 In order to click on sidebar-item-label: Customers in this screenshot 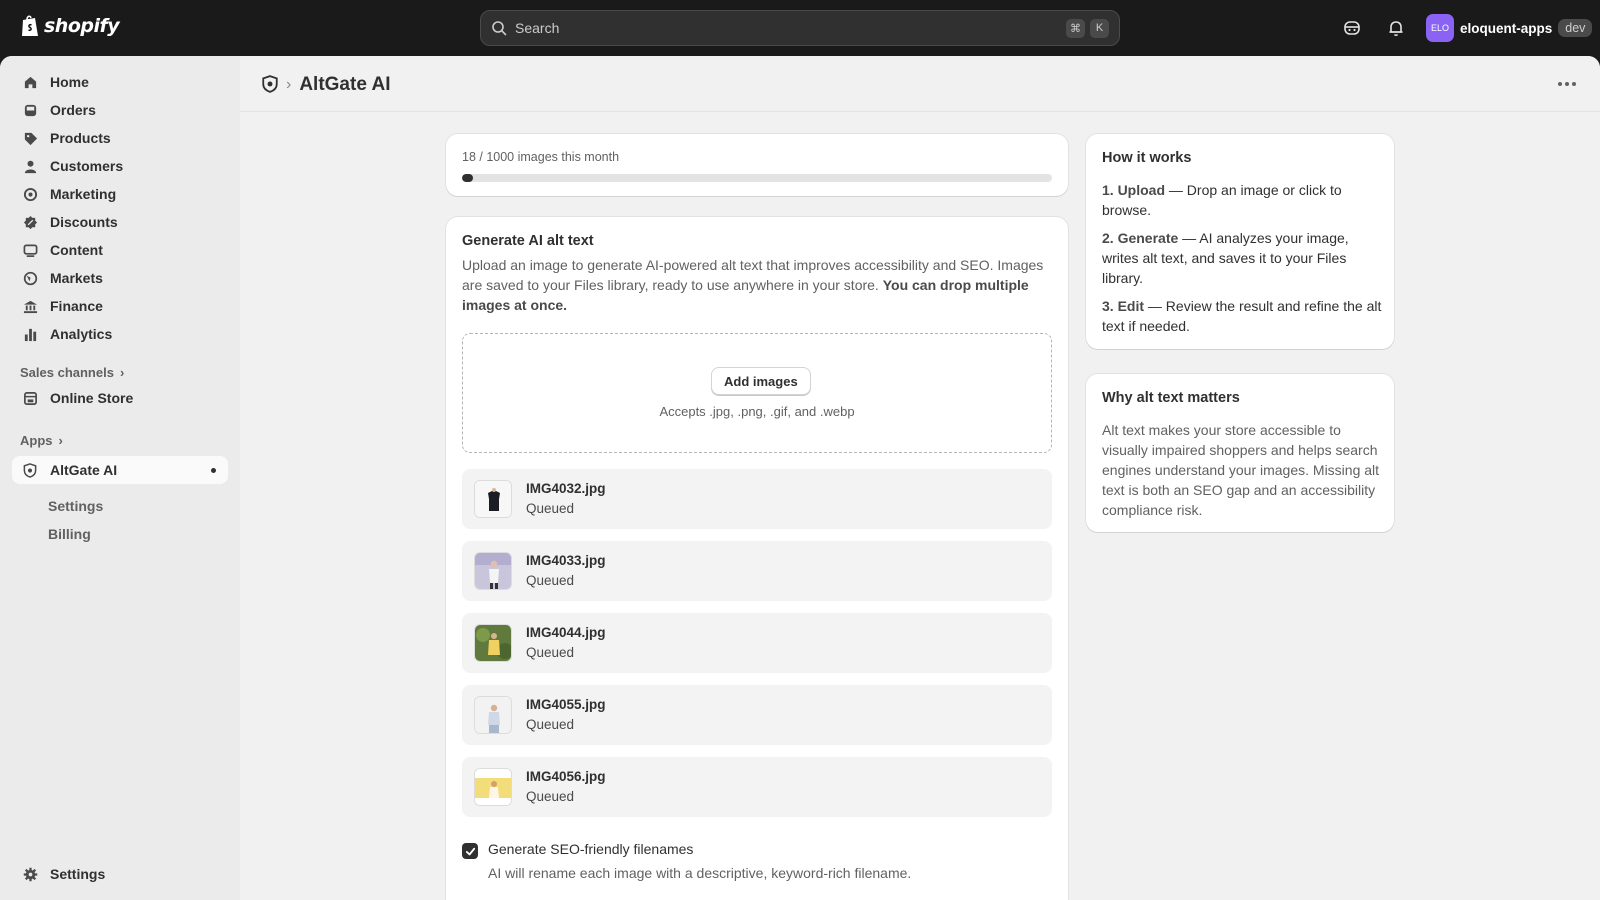, I will do `click(87, 166)`.